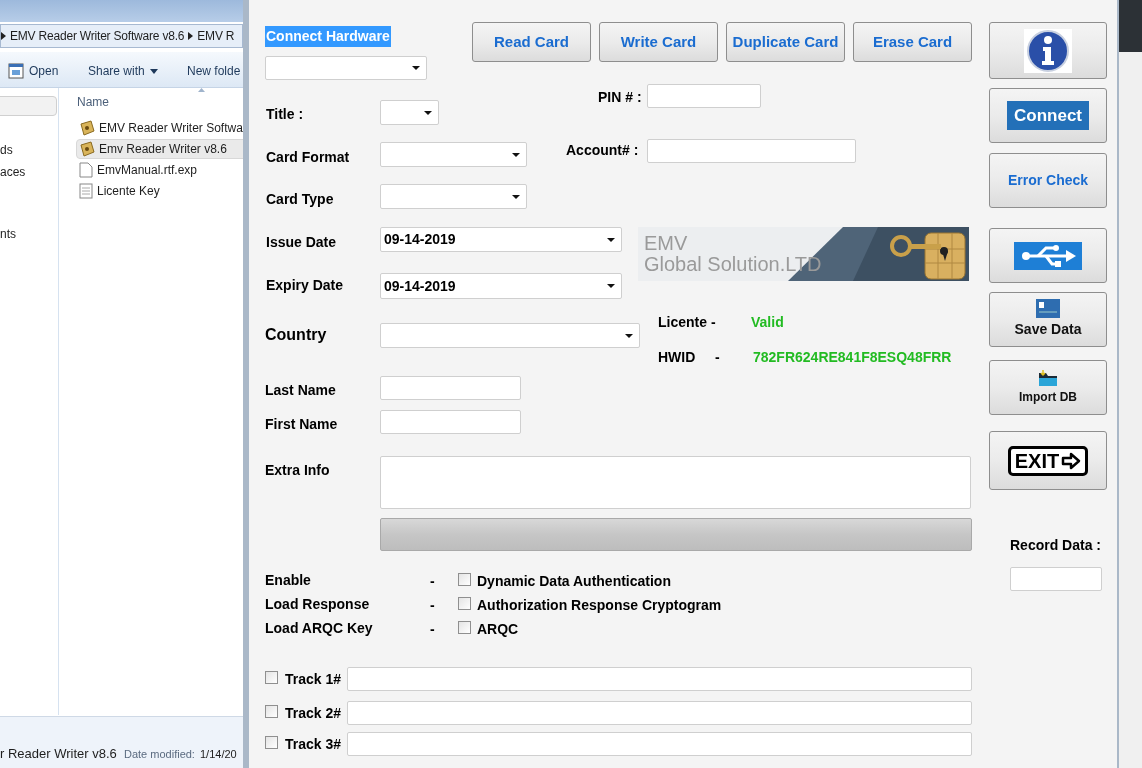  Describe the element at coordinates (599, 605) in the screenshot. I see `checkbox-label: Authorization Response Cryptogram` at that location.